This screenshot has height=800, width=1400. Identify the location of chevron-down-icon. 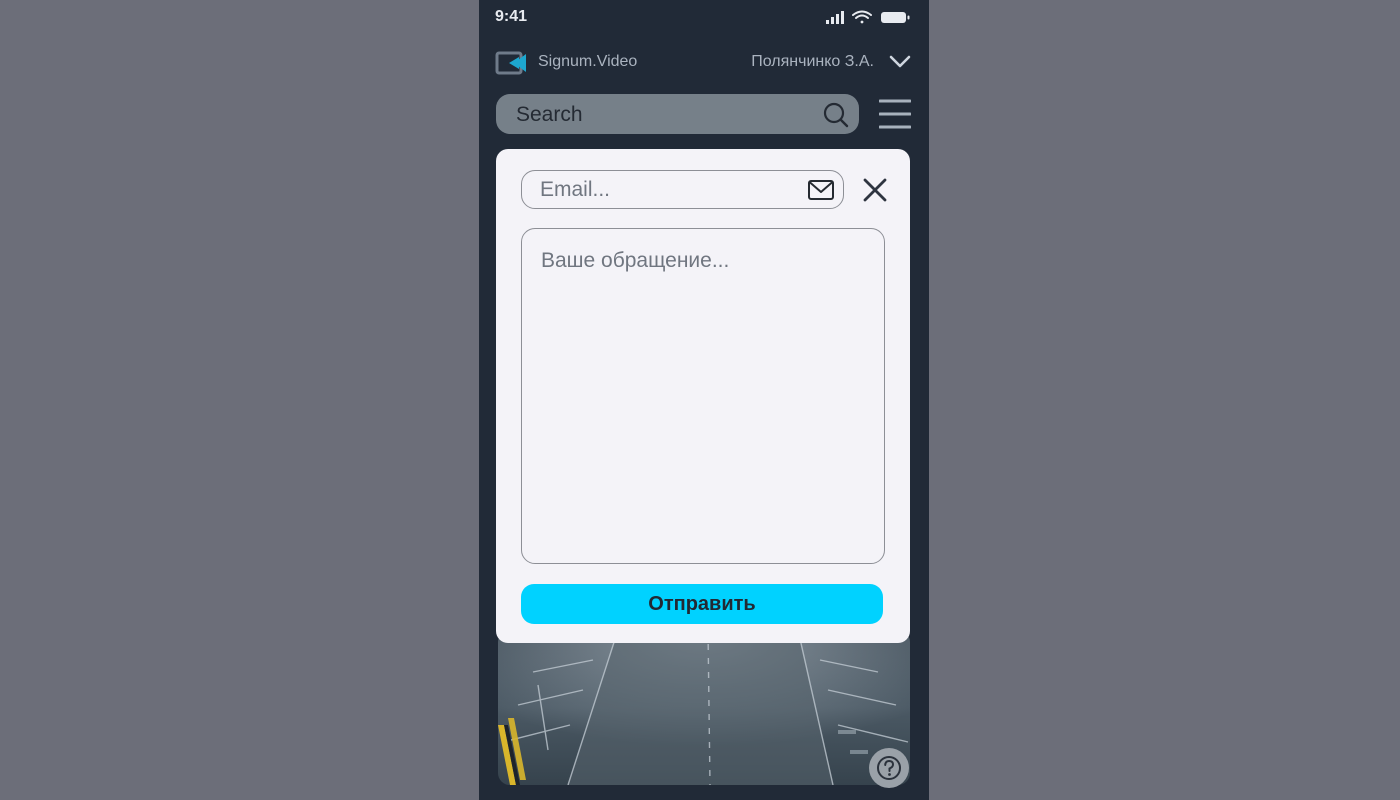
(900, 62).